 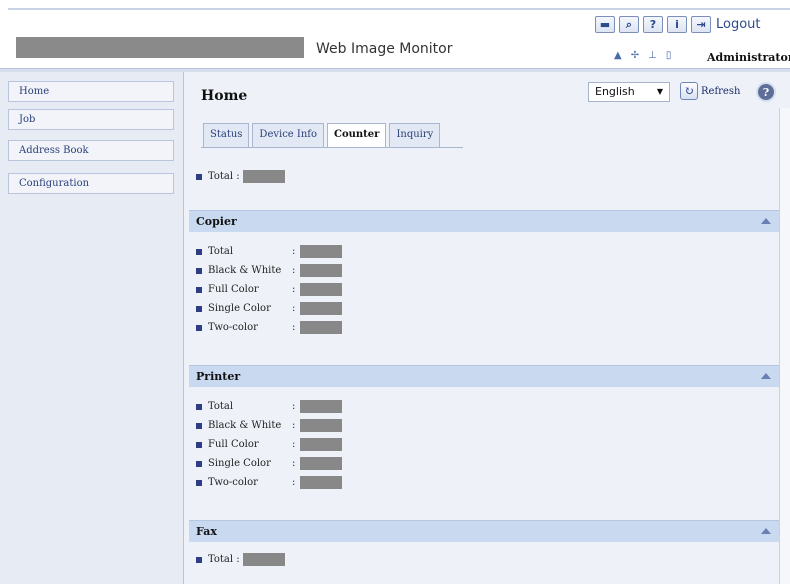 I want to click on sidebar-item-home: Home, so click(x=91, y=91).